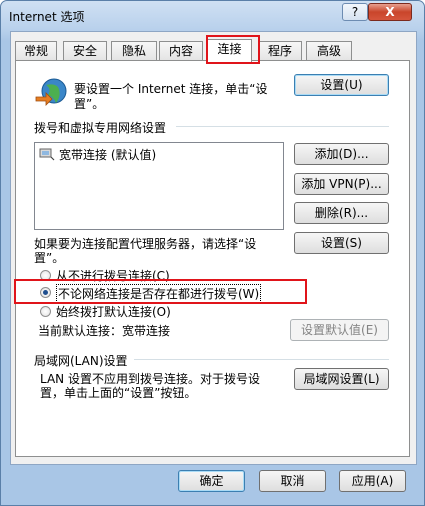 The image size is (425, 506). Describe the element at coordinates (159, 186) in the screenshot. I see `connection-list: 宽带连接 (默认值)` at that location.